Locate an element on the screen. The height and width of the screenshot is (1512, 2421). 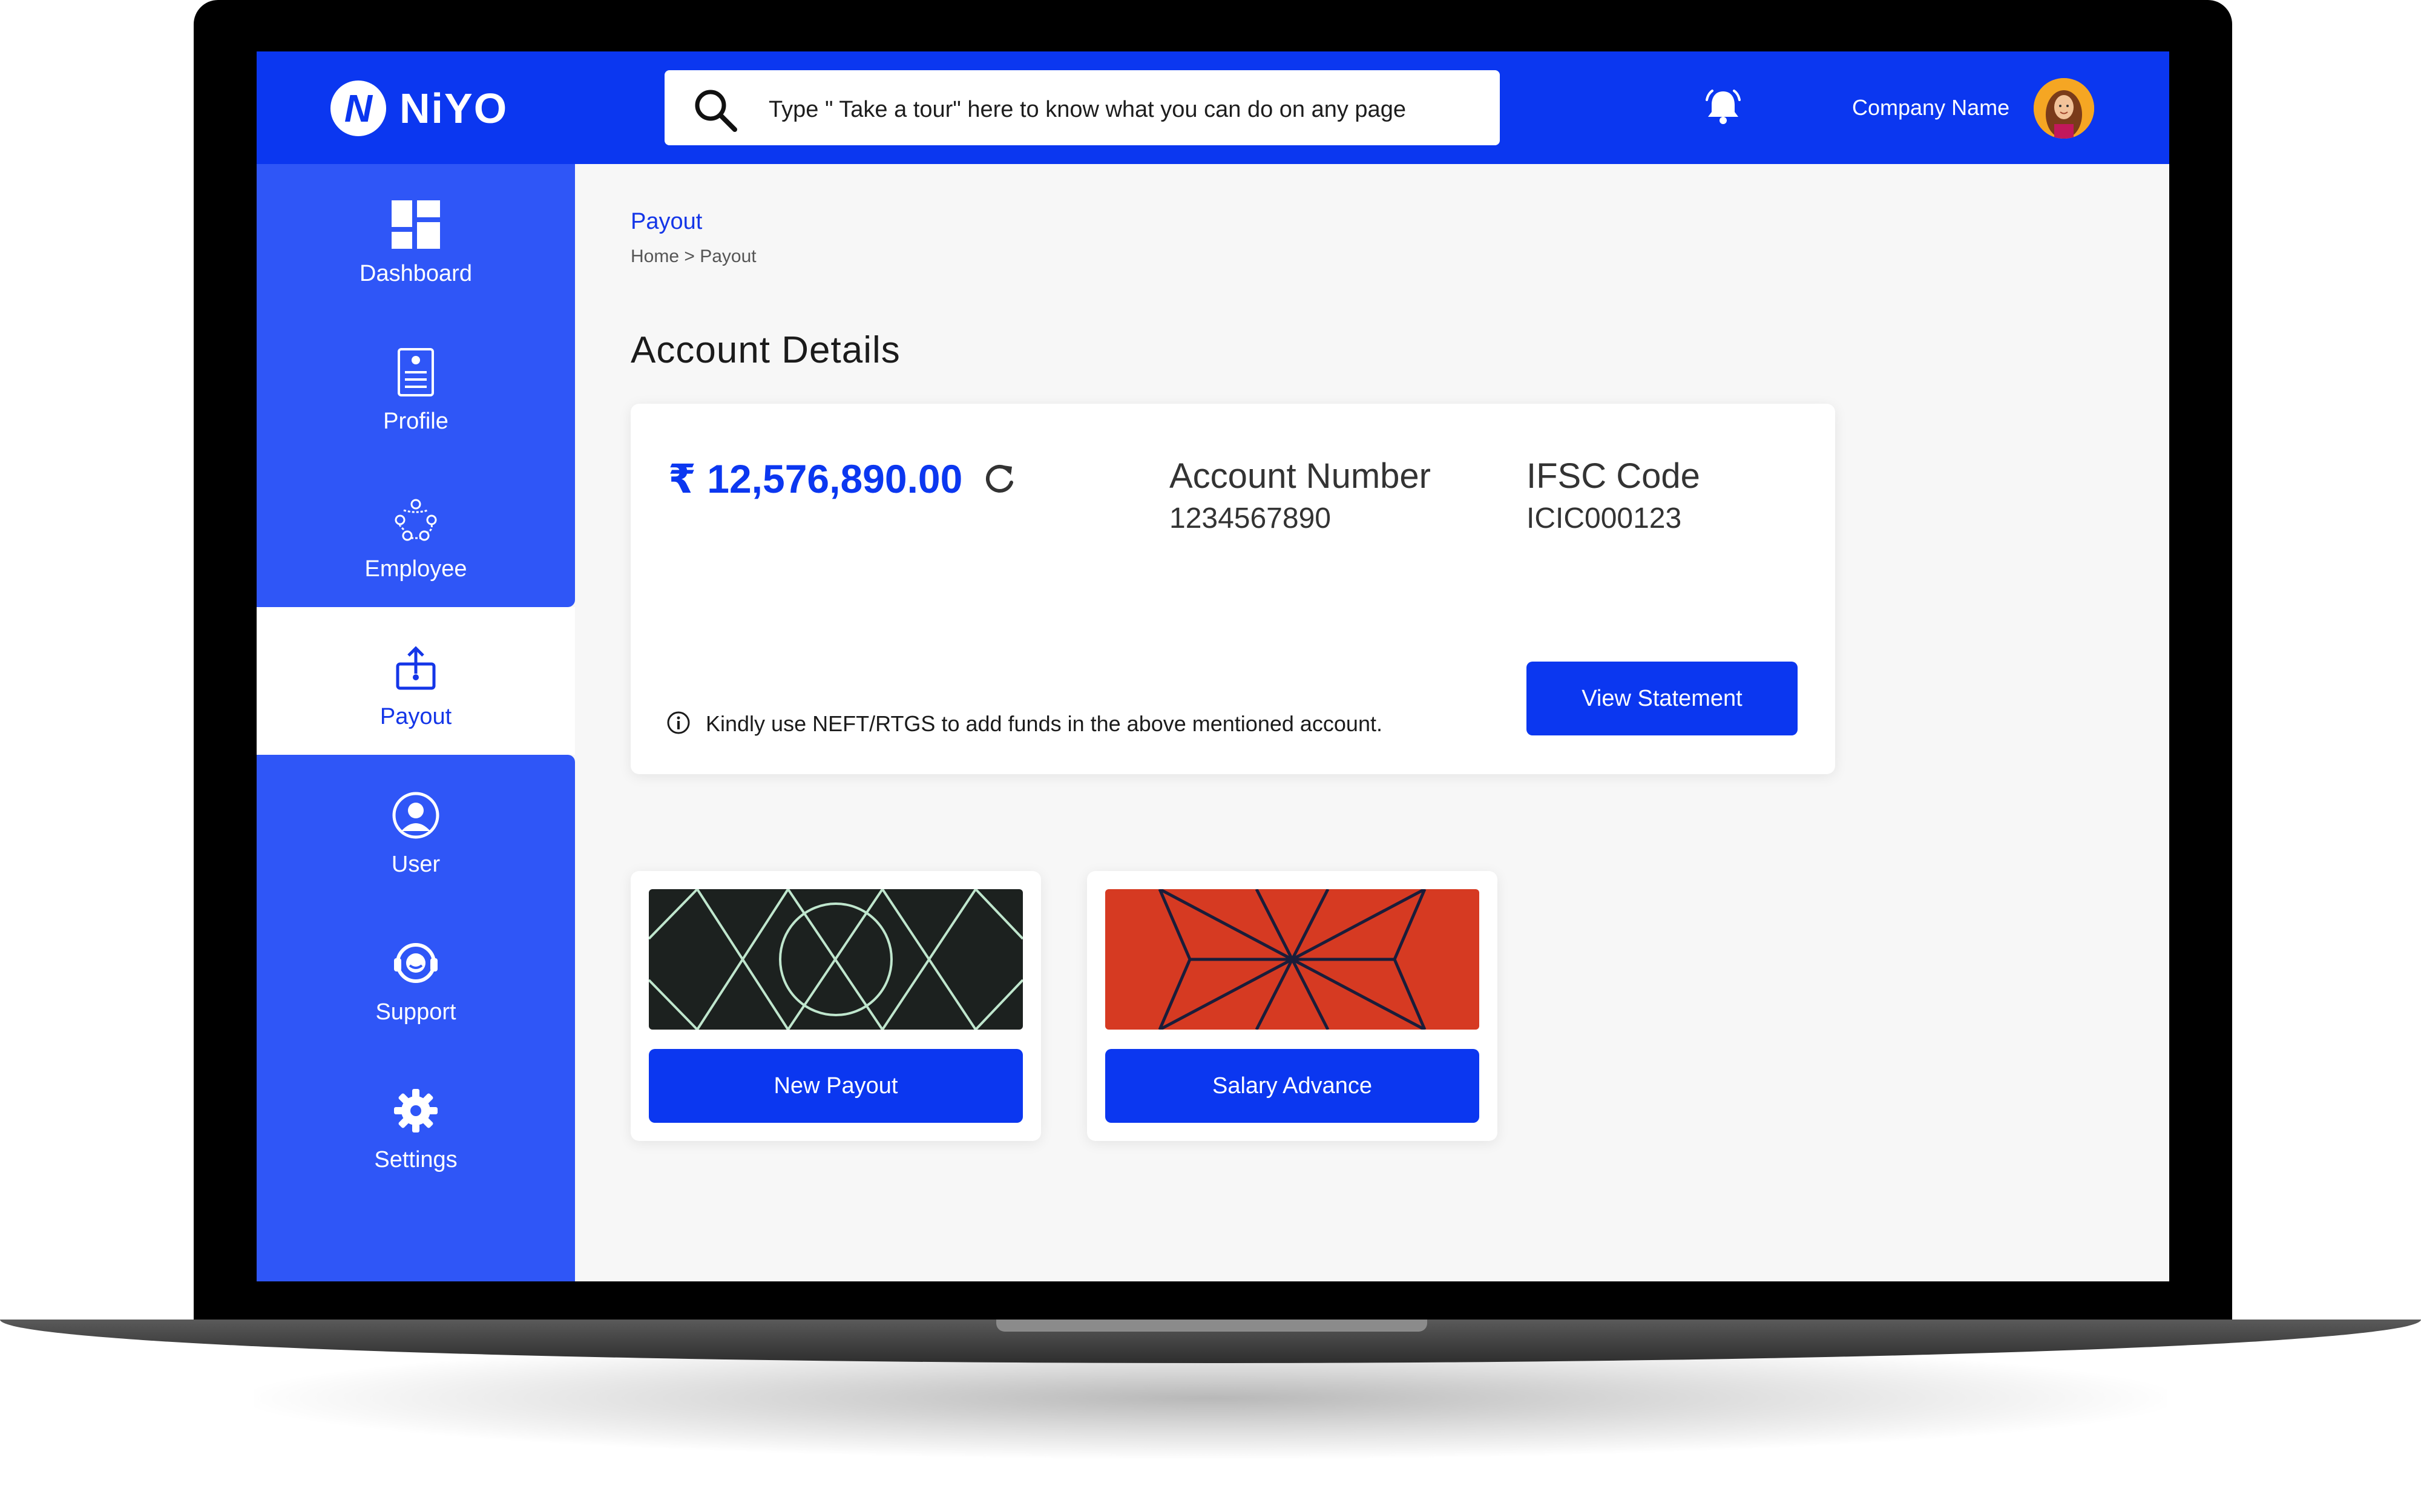
sidebar-item-support: Support is located at coordinates (416, 976).